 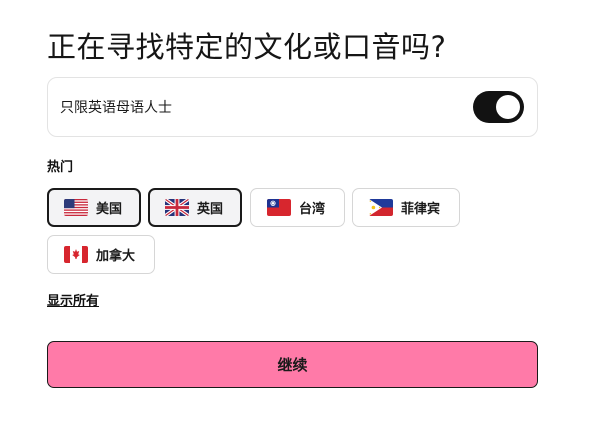 What do you see at coordinates (94, 207) in the screenshot?
I see `chip-usa: 美国` at bounding box center [94, 207].